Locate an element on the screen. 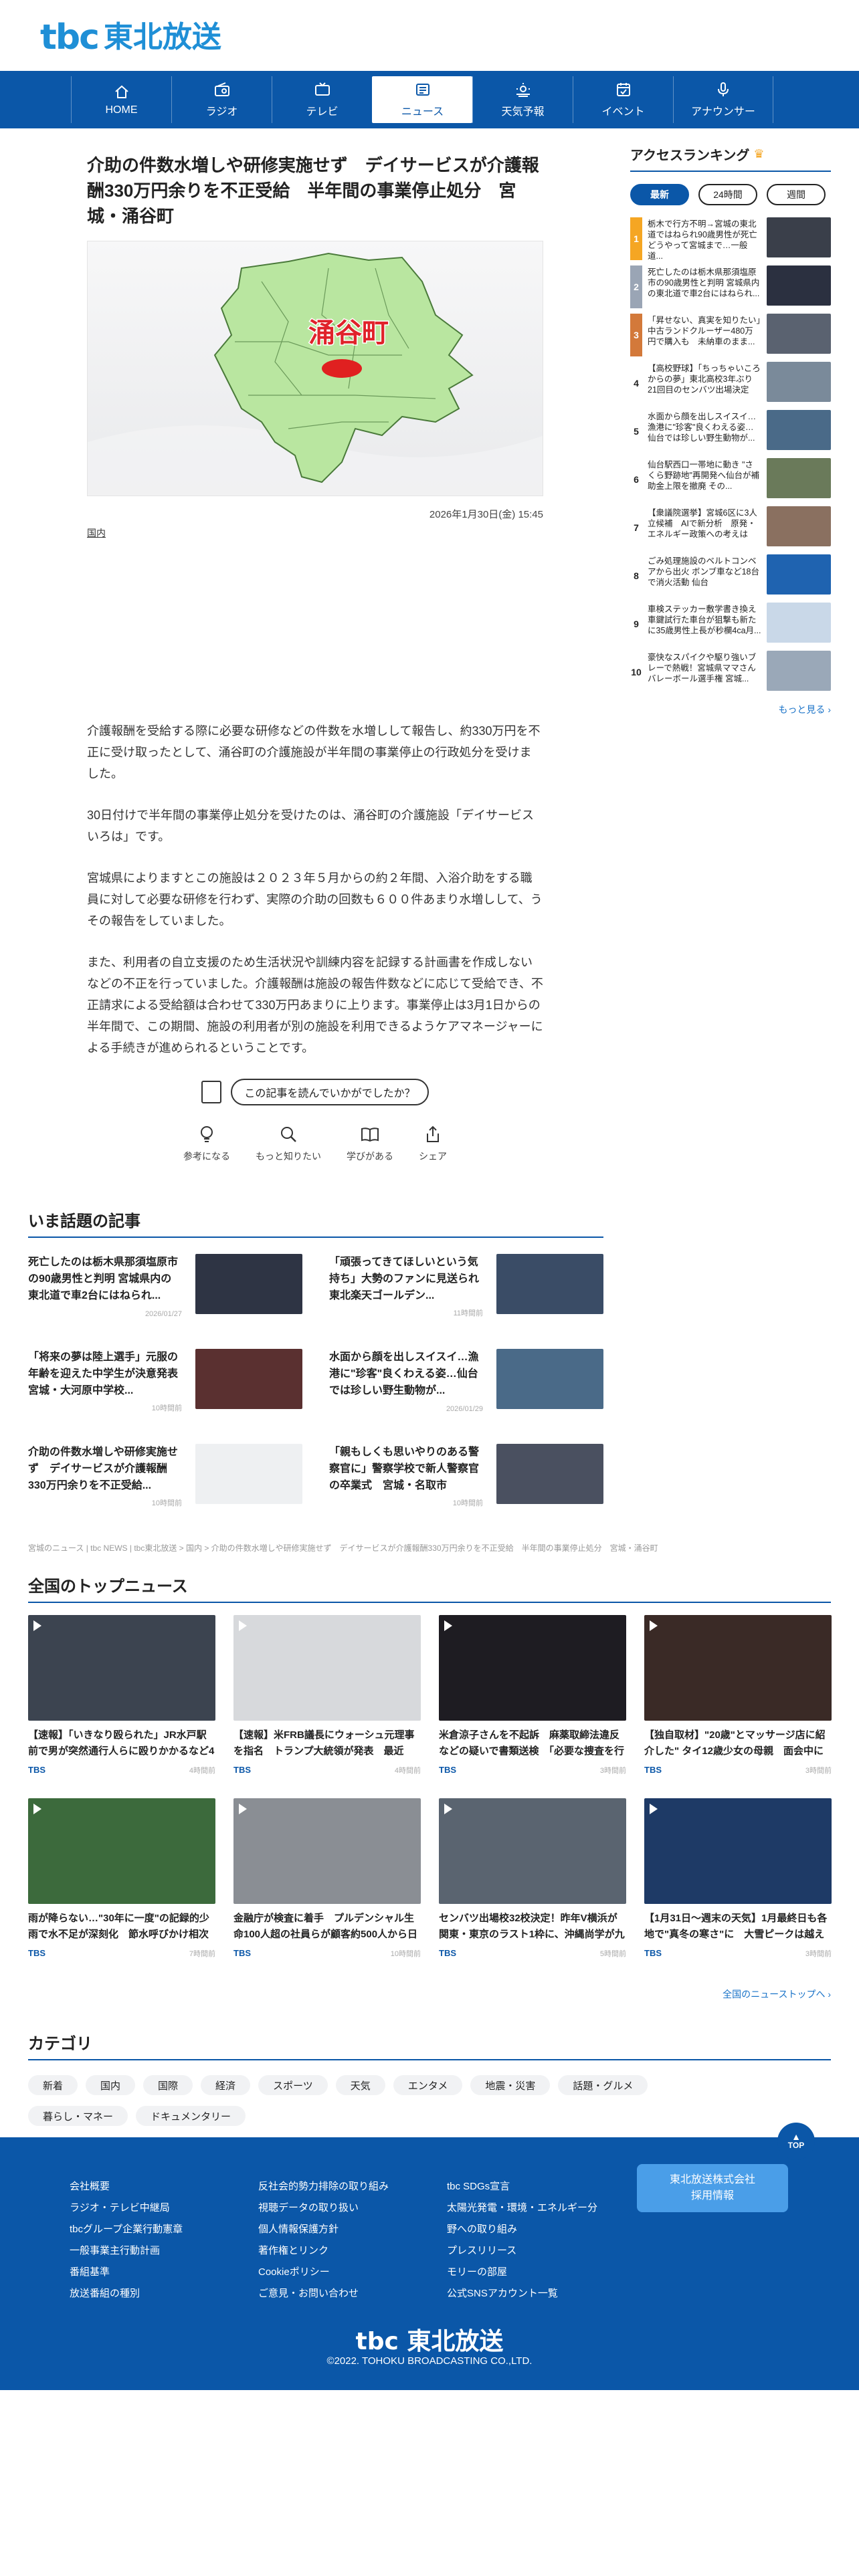 The image size is (859, 2576). category-pill: 話題・グルメ is located at coordinates (603, 2085).